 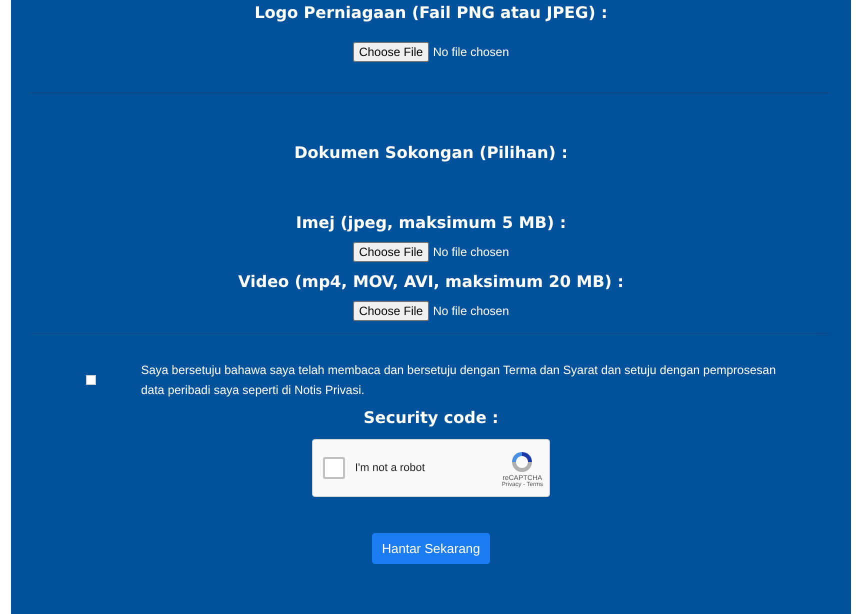 What do you see at coordinates (431, 418) in the screenshot?
I see `field-label: Security code :` at bounding box center [431, 418].